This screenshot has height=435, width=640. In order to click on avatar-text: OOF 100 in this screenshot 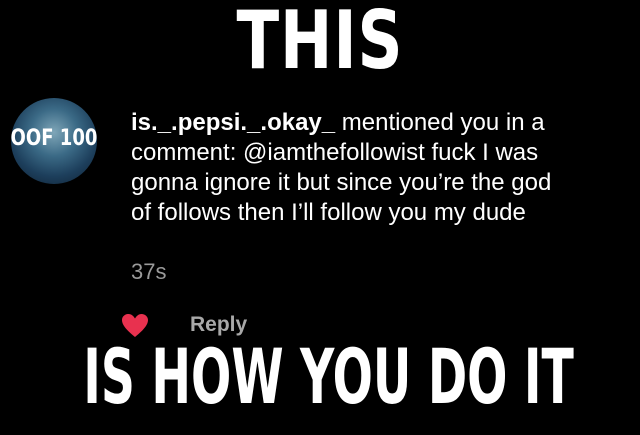, I will do `click(54, 138)`.